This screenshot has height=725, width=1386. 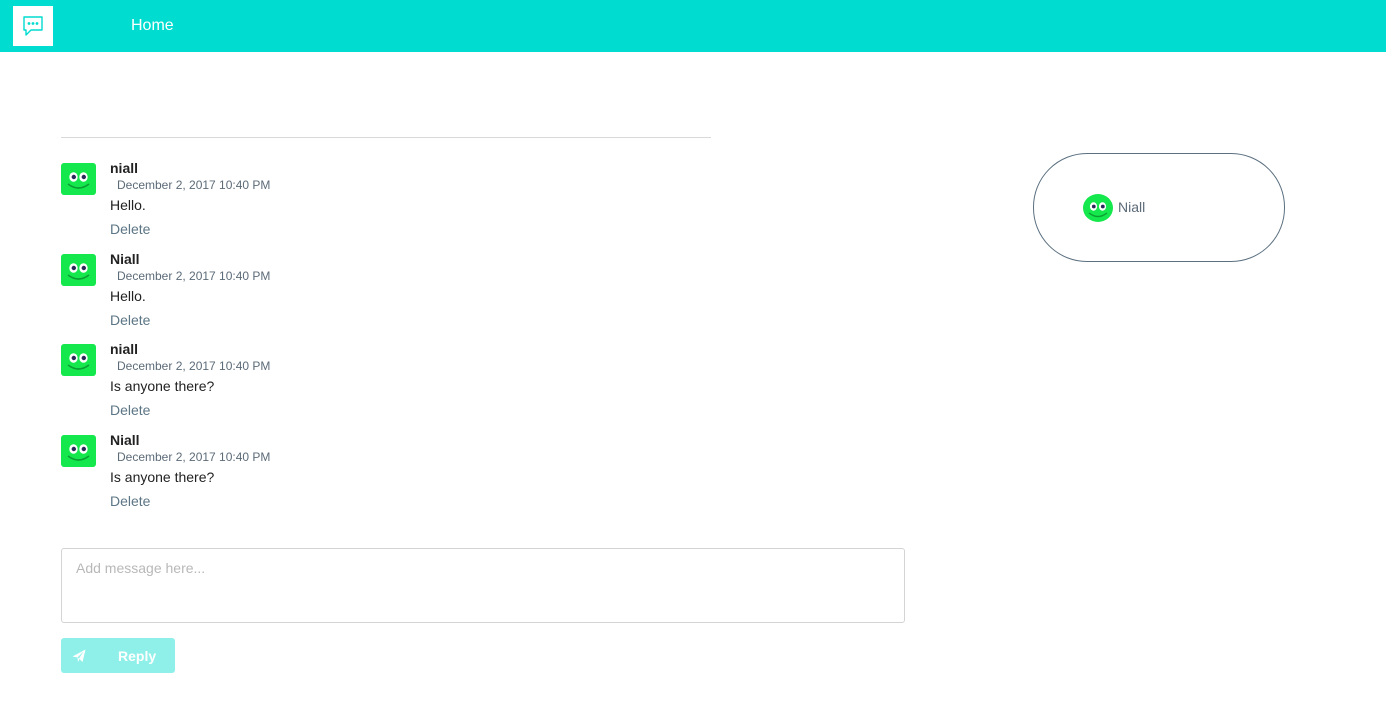 I want to click on app-logo, so click(x=33, y=26).